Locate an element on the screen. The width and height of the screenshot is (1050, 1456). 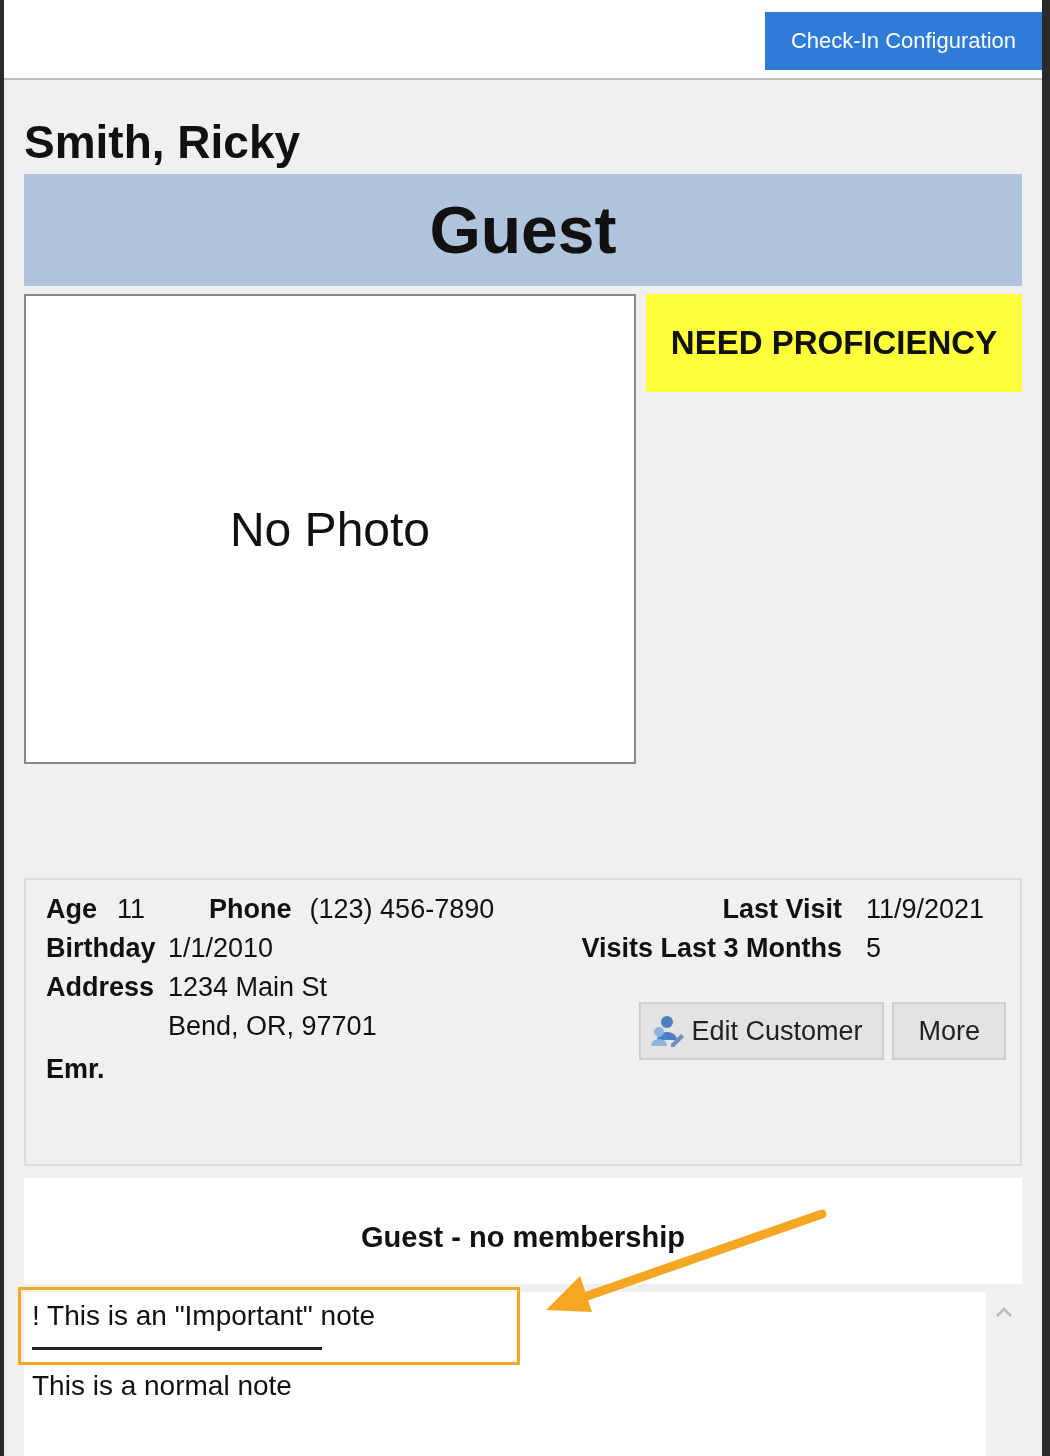
field-label: Phone is located at coordinates (250, 909).